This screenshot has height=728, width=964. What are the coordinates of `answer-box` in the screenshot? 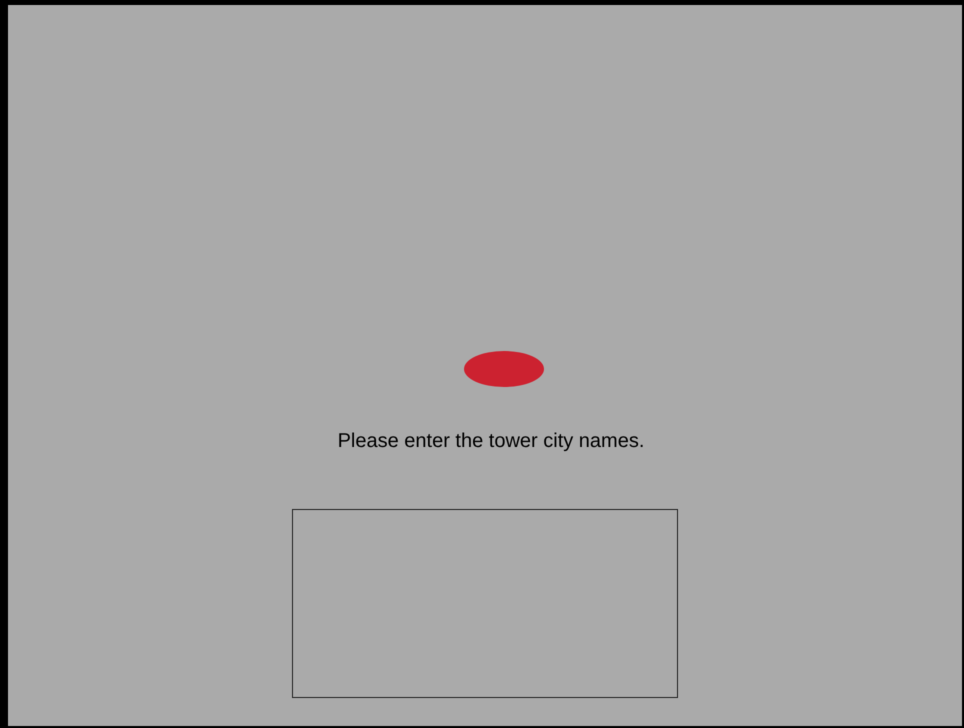 It's located at (485, 603).